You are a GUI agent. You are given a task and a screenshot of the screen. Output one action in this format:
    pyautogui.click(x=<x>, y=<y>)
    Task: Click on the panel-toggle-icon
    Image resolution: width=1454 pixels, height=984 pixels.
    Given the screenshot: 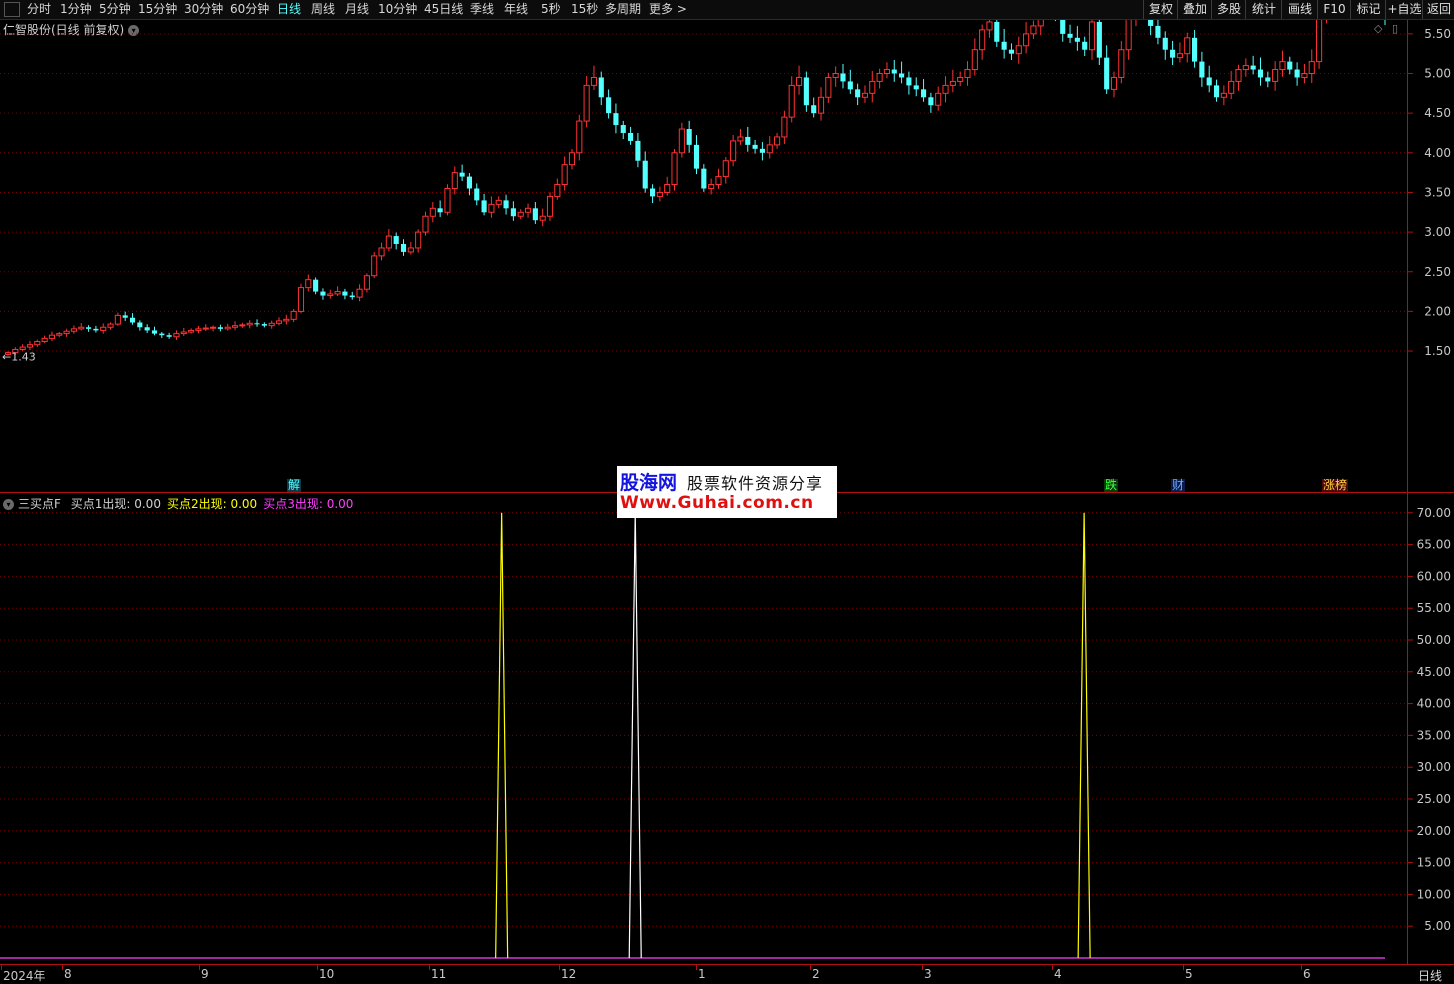 What is the action you would take?
    pyautogui.click(x=12, y=9)
    